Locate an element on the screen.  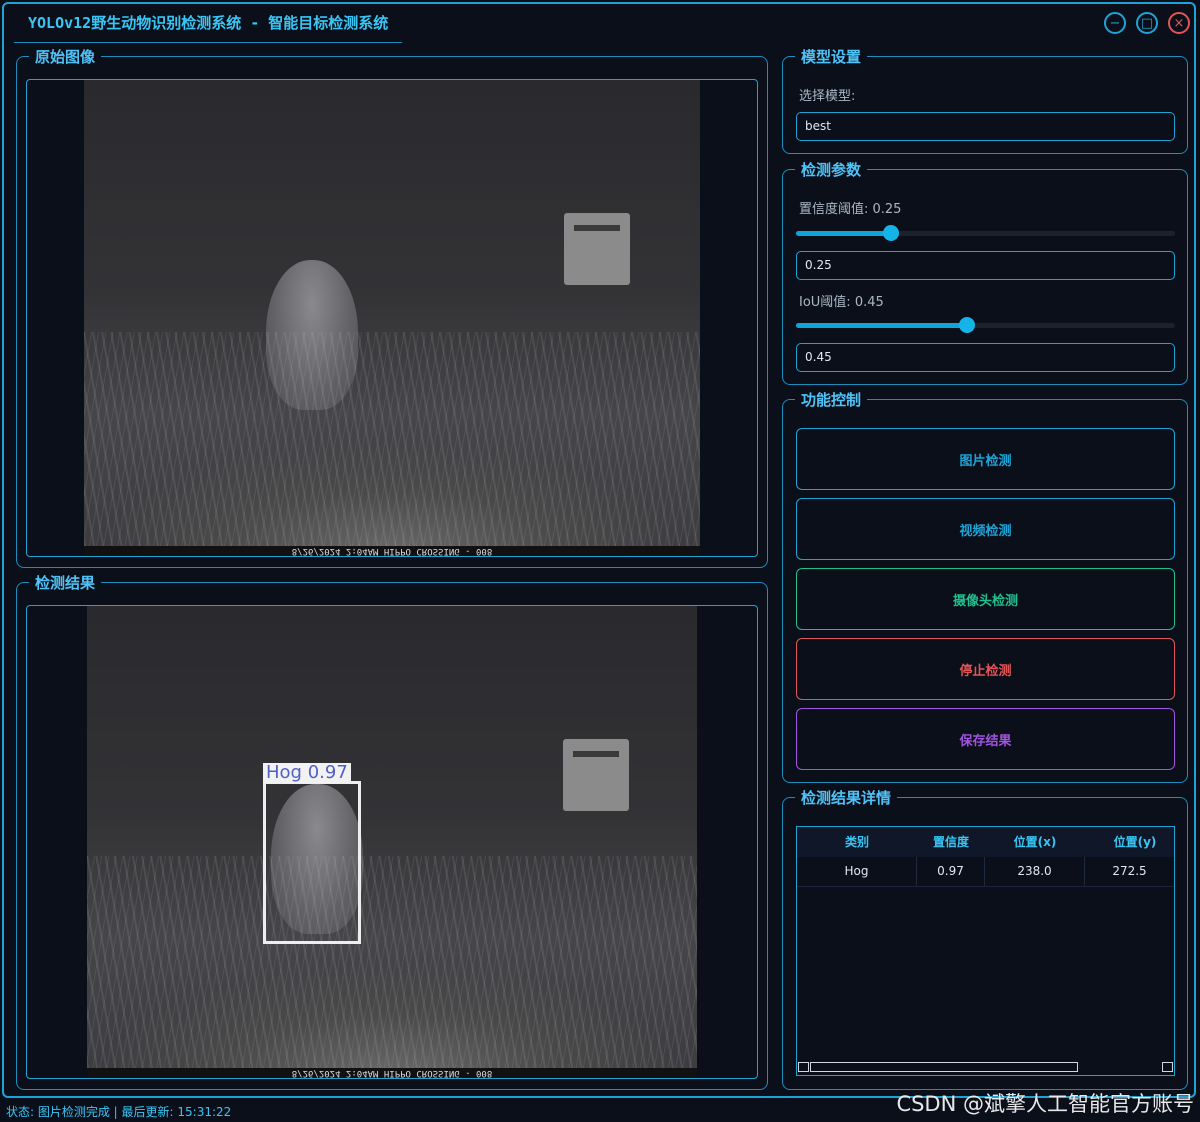
minimize-button: − is located at coordinates (1115, 23).